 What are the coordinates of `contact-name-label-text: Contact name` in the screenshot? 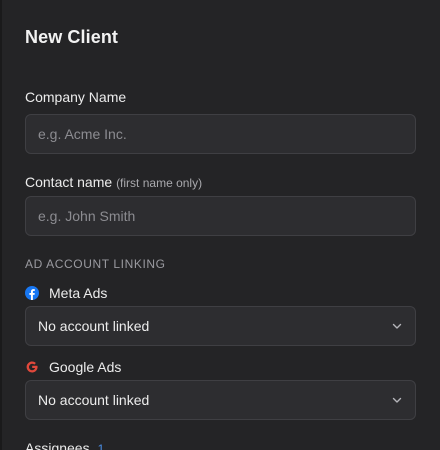 It's located at (69, 182).